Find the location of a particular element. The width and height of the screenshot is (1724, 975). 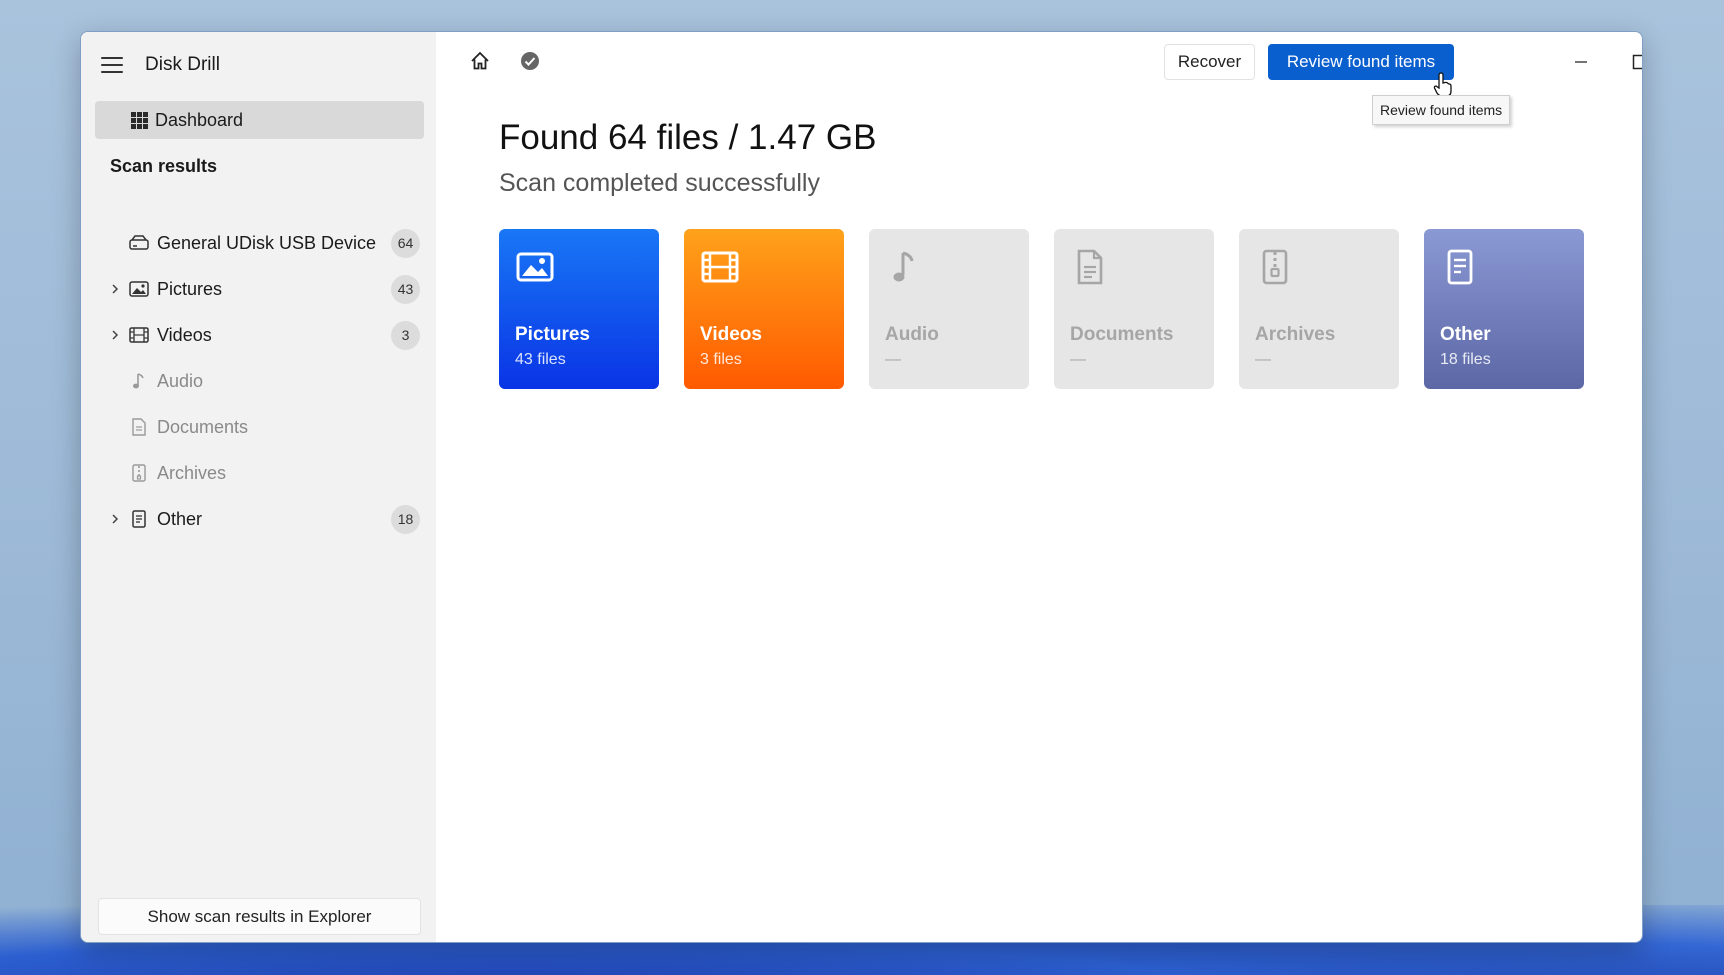

card-title: Videos is located at coordinates (731, 334).